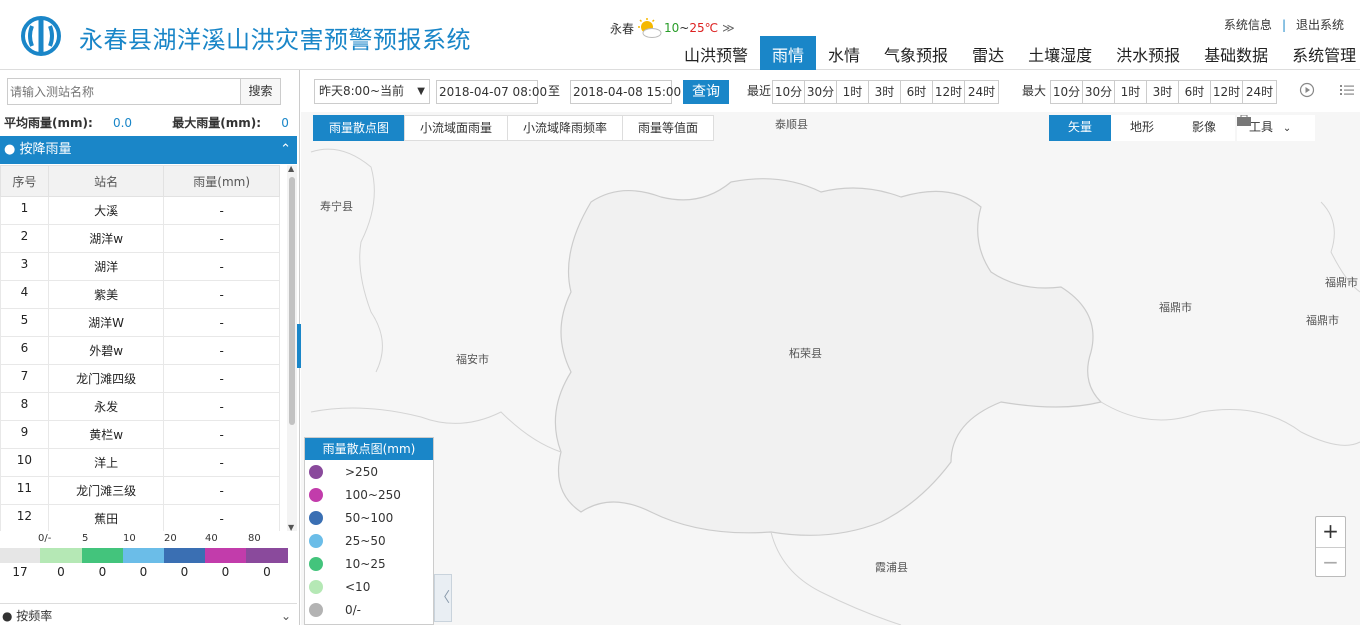  I want to click on table-row: 6 外碧w -, so click(140, 350).